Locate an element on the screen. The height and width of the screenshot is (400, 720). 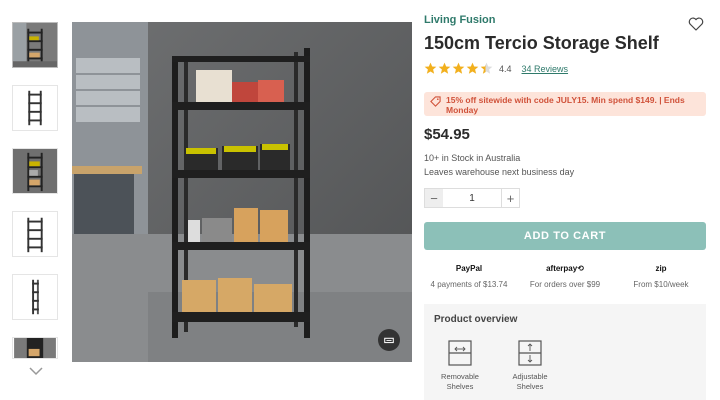
decrease-quantity-button: − is located at coordinates (434, 198).